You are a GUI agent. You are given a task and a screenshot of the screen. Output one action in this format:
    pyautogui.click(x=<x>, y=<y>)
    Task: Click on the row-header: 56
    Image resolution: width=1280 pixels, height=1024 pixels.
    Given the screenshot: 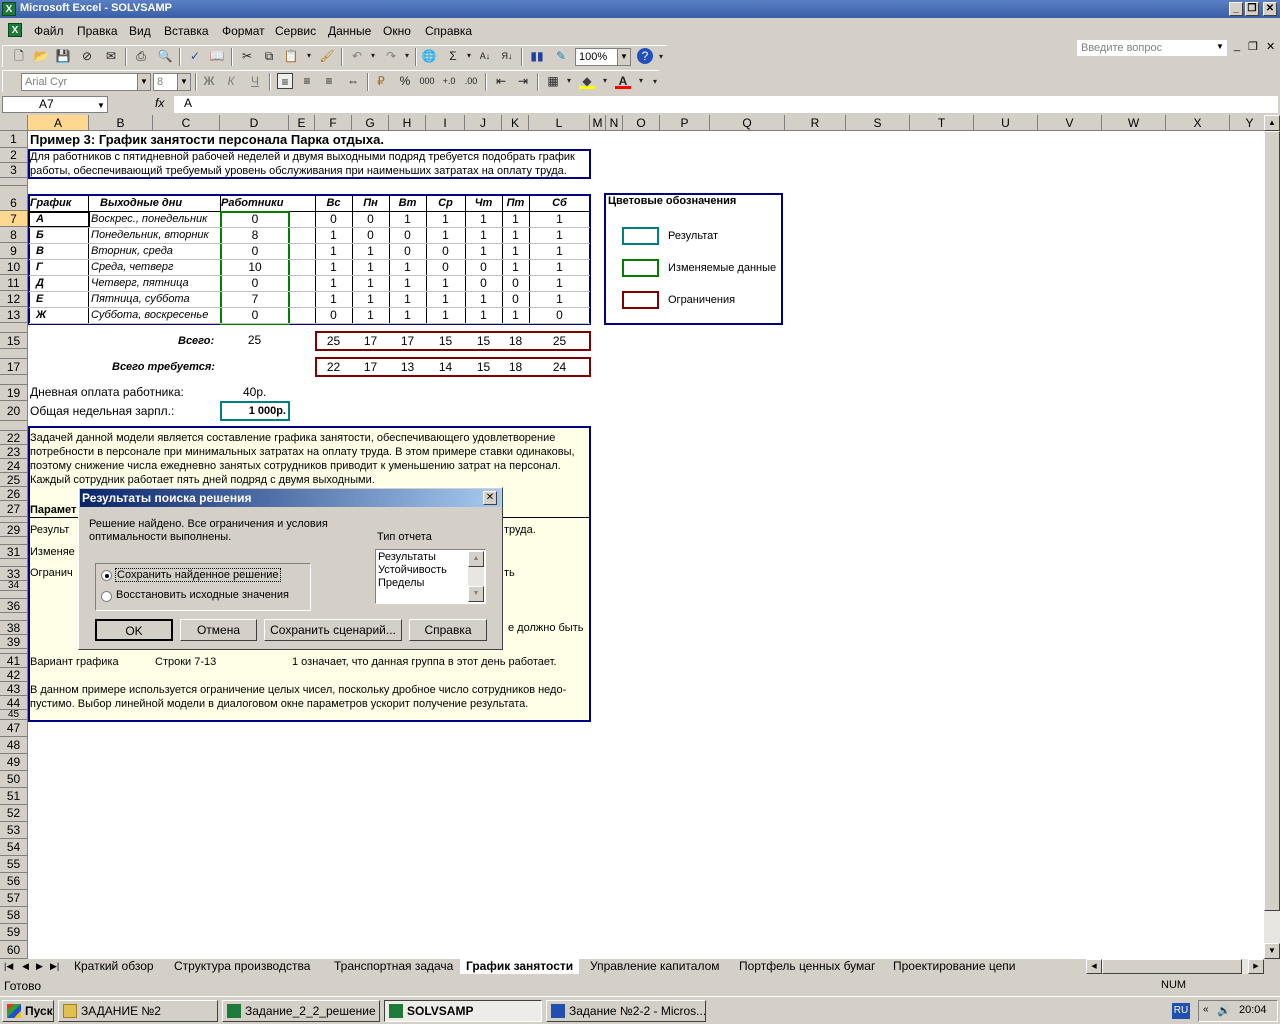 What is the action you would take?
    pyautogui.click(x=14, y=881)
    